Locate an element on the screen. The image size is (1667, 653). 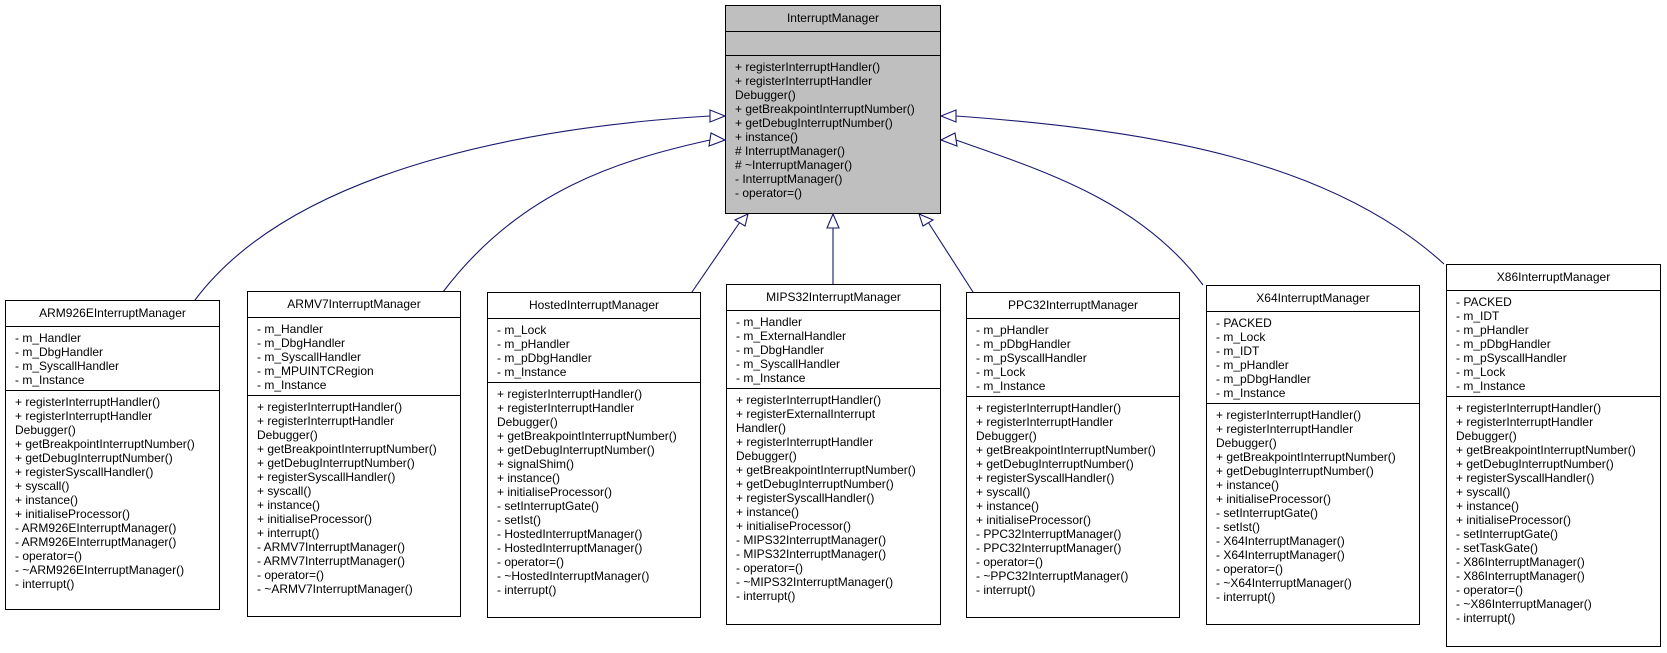
operation: - InterruptManager() is located at coordinates (789, 179).